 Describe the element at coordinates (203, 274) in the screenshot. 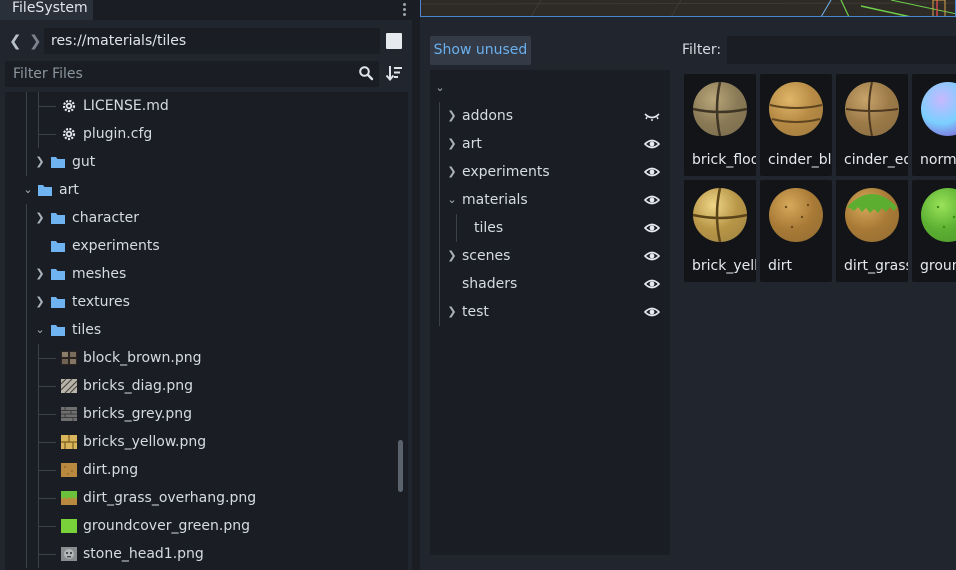

I see `tree-folder-item: ❯ meshes` at that location.